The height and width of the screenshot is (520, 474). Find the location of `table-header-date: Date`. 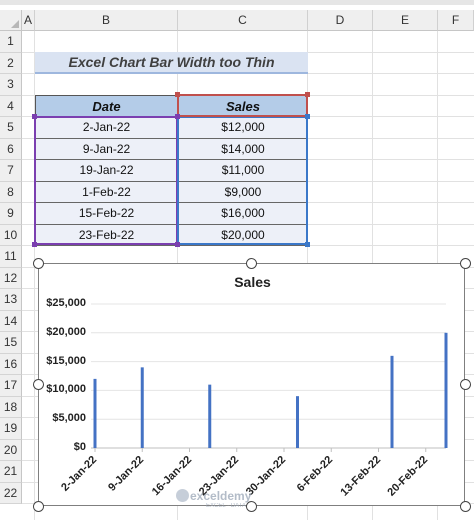

table-header-date: Date is located at coordinates (106, 106).